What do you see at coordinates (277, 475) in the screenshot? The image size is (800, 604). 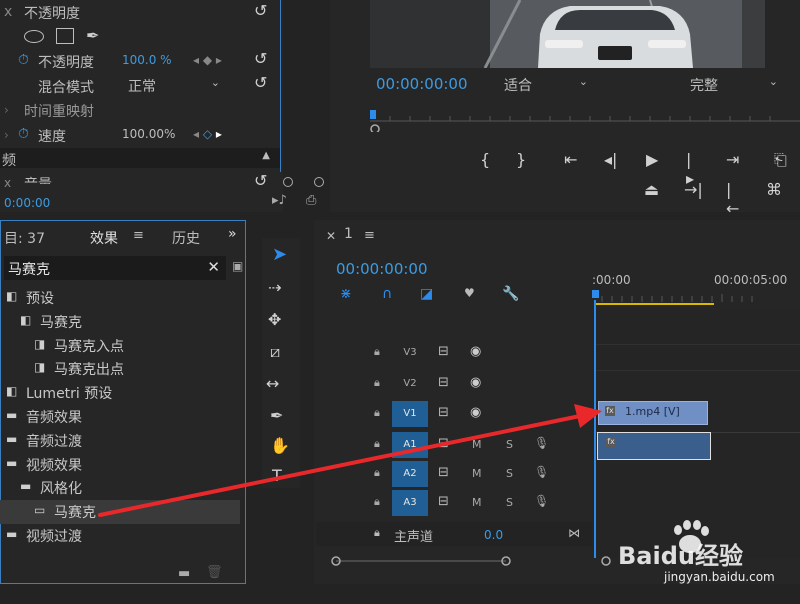 I see `type-tool-icon: T` at bounding box center [277, 475].